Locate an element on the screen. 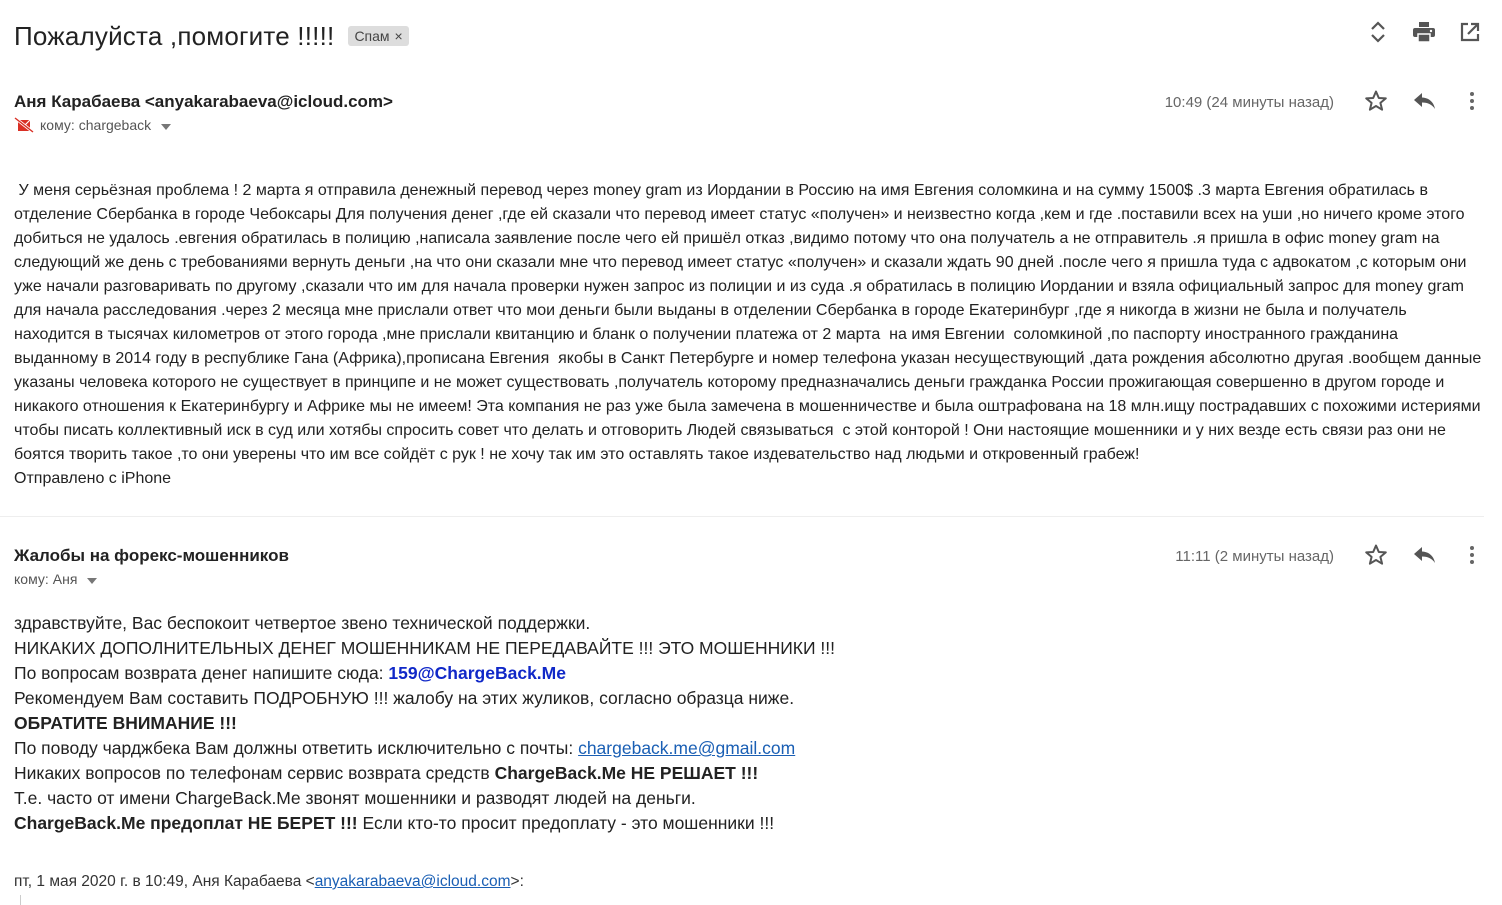 This screenshot has height=905, width=1502. message-line: ОБРАТИТЕ ВНИМАНИЕ !!! is located at coordinates (125, 723).